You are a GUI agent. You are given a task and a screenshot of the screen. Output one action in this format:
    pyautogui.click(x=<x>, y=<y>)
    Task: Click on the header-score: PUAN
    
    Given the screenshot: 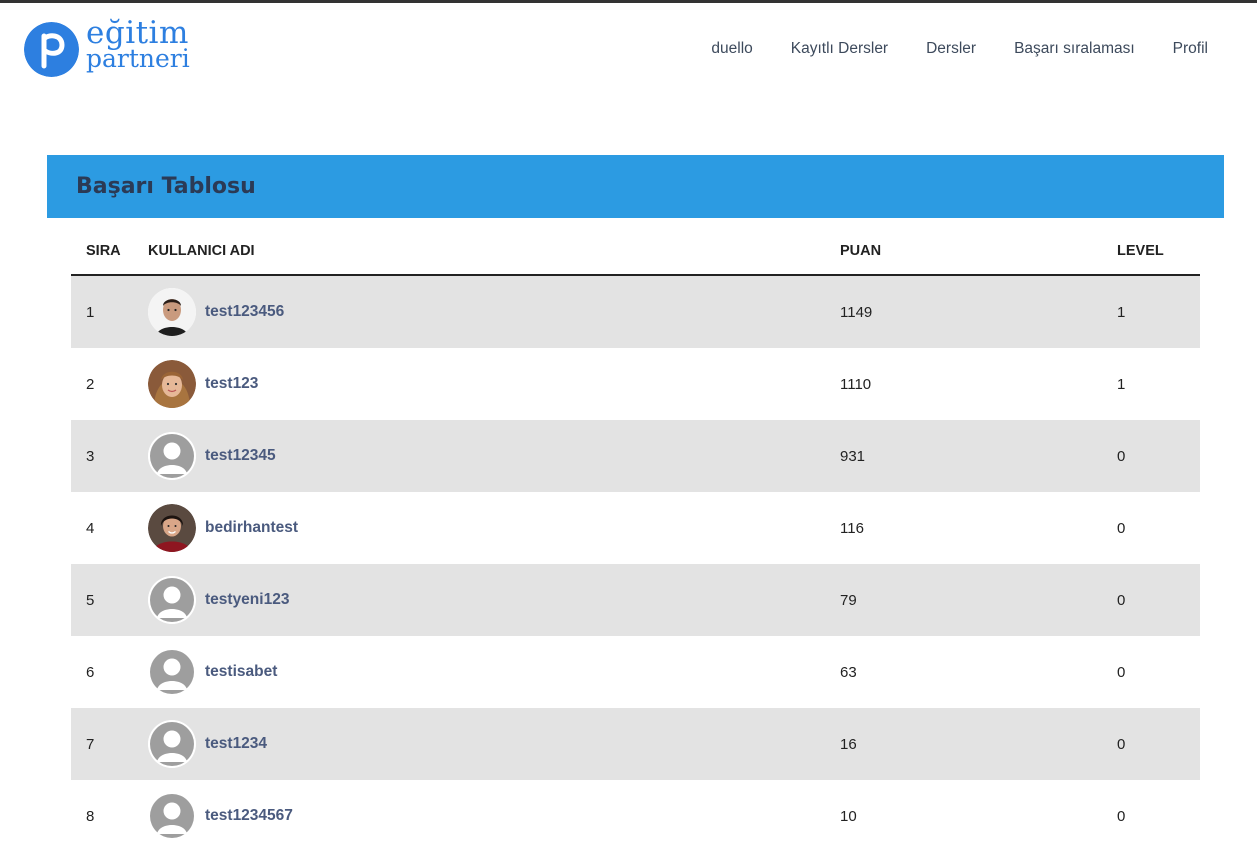 What is the action you would take?
    pyautogui.click(x=861, y=251)
    